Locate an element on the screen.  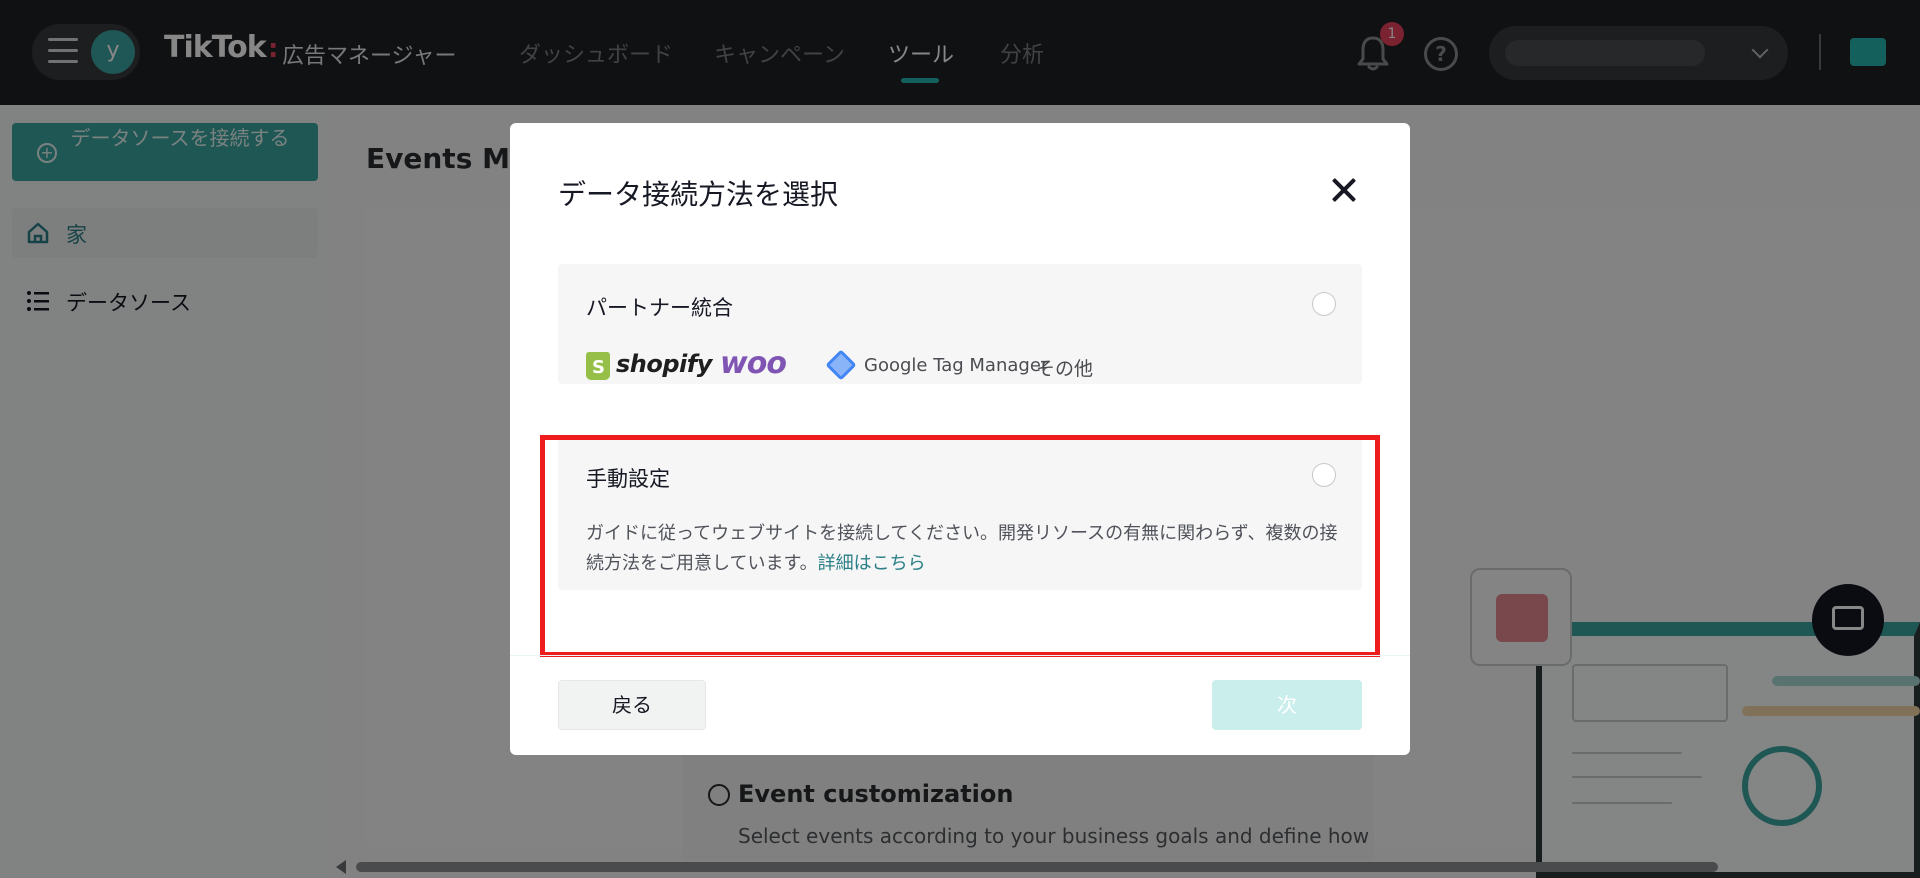
dialog-title: データ接続方法を選択 is located at coordinates (698, 194).